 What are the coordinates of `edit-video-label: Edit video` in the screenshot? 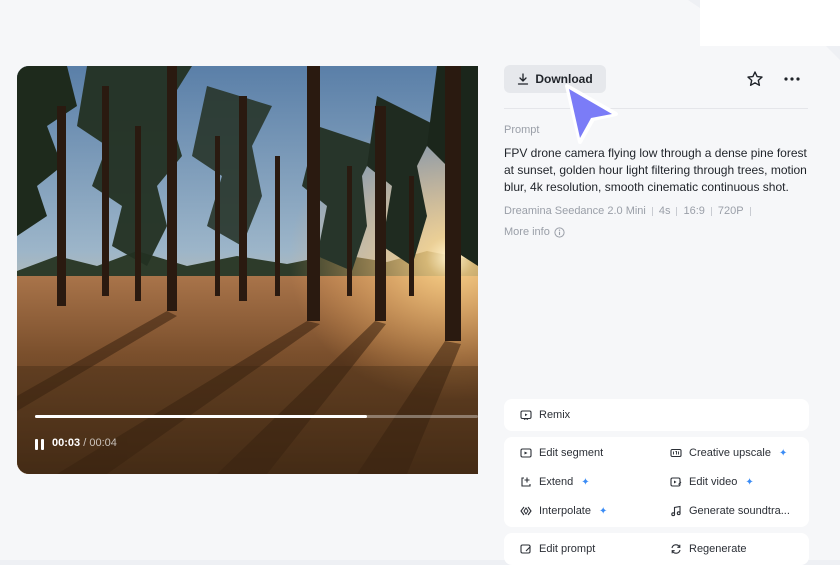 It's located at (713, 482).